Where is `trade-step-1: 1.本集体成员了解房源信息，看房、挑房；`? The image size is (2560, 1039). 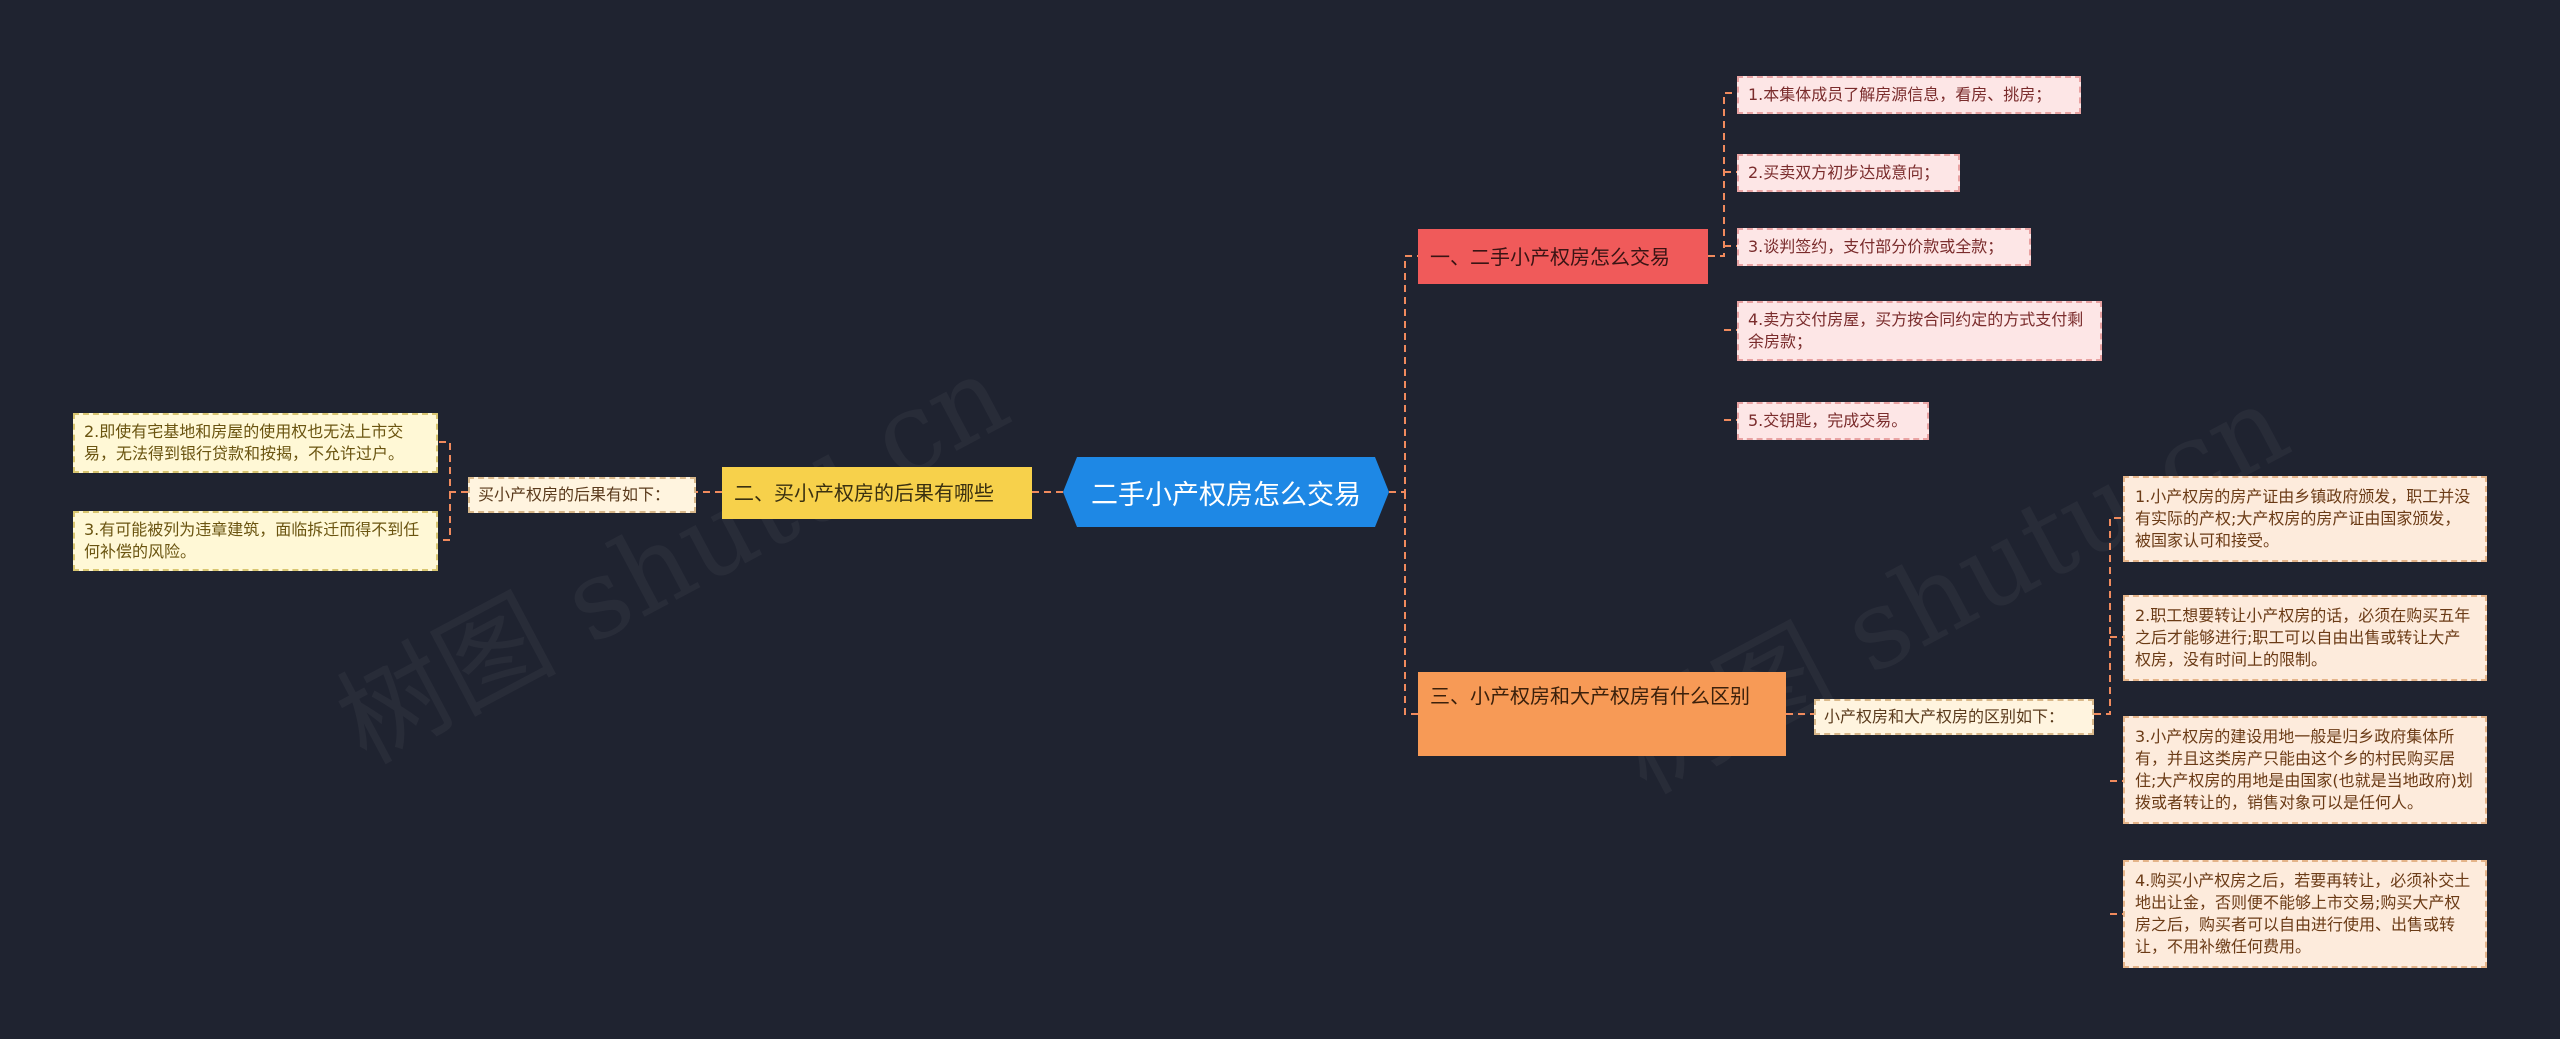 trade-step-1: 1.本集体成员了解房源信息，看房、挑房； is located at coordinates (1909, 95).